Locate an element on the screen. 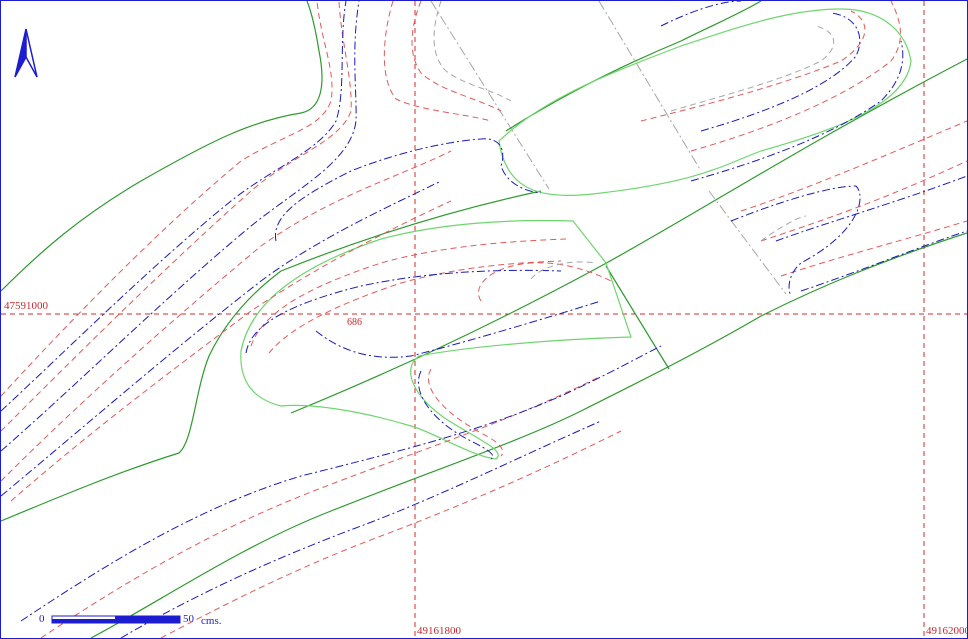 The image size is (968, 639). scale-bar-start-label: 0 is located at coordinates (42, 619).